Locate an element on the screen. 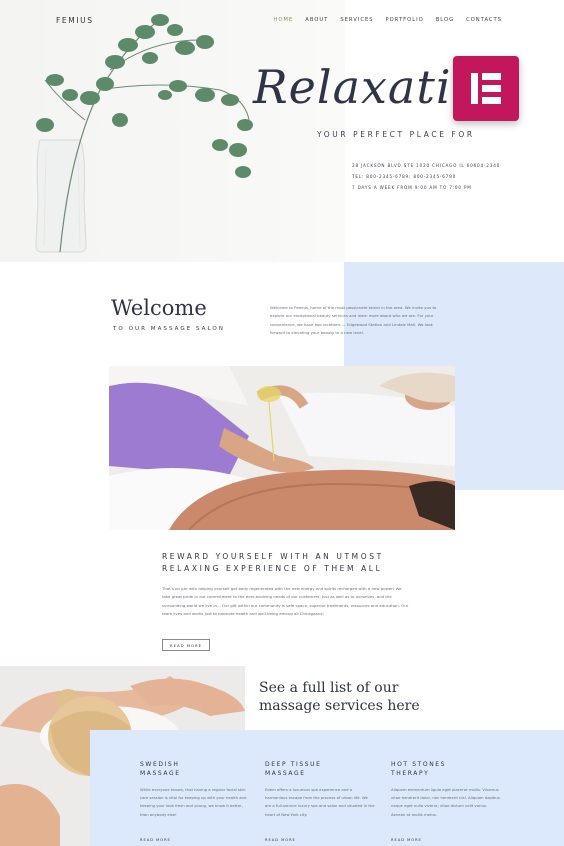 The width and height of the screenshot is (564, 846). welcome-title: Welcome is located at coordinates (159, 308).